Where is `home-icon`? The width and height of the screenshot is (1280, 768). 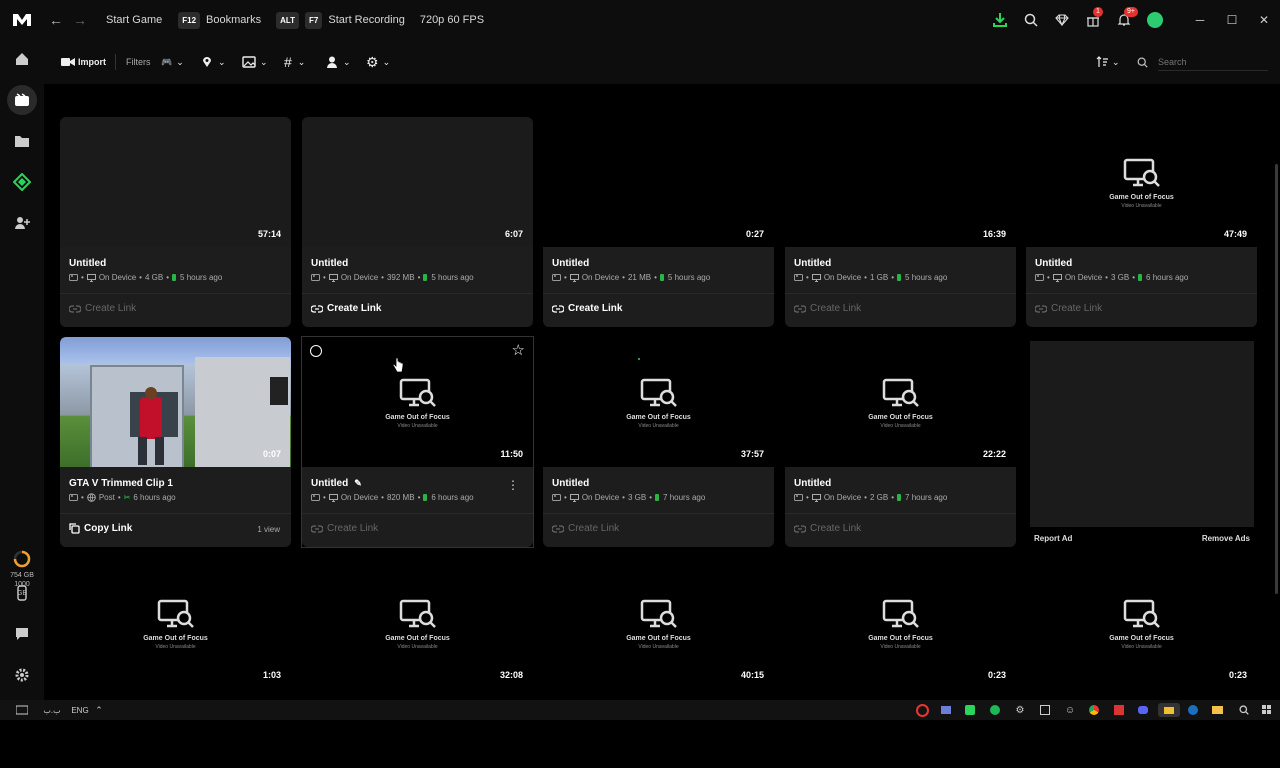
home-icon is located at coordinates (22, 59).